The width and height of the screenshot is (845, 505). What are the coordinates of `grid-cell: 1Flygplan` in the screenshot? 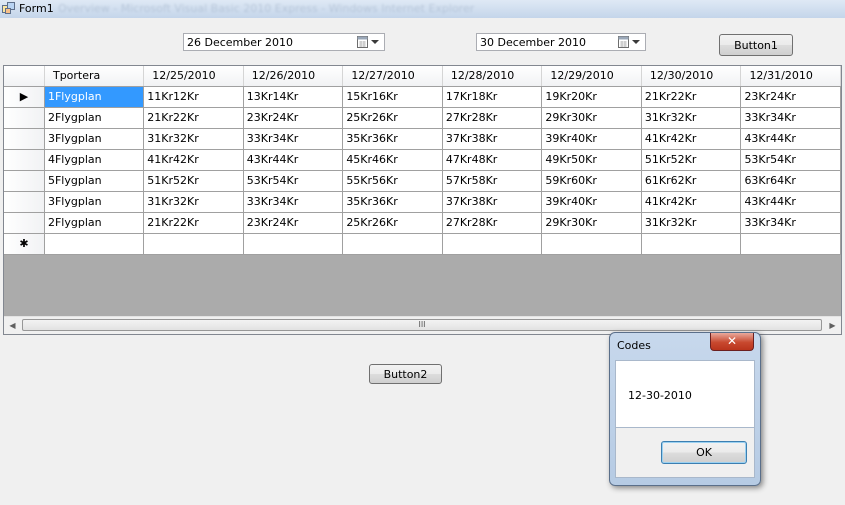 It's located at (94, 97).